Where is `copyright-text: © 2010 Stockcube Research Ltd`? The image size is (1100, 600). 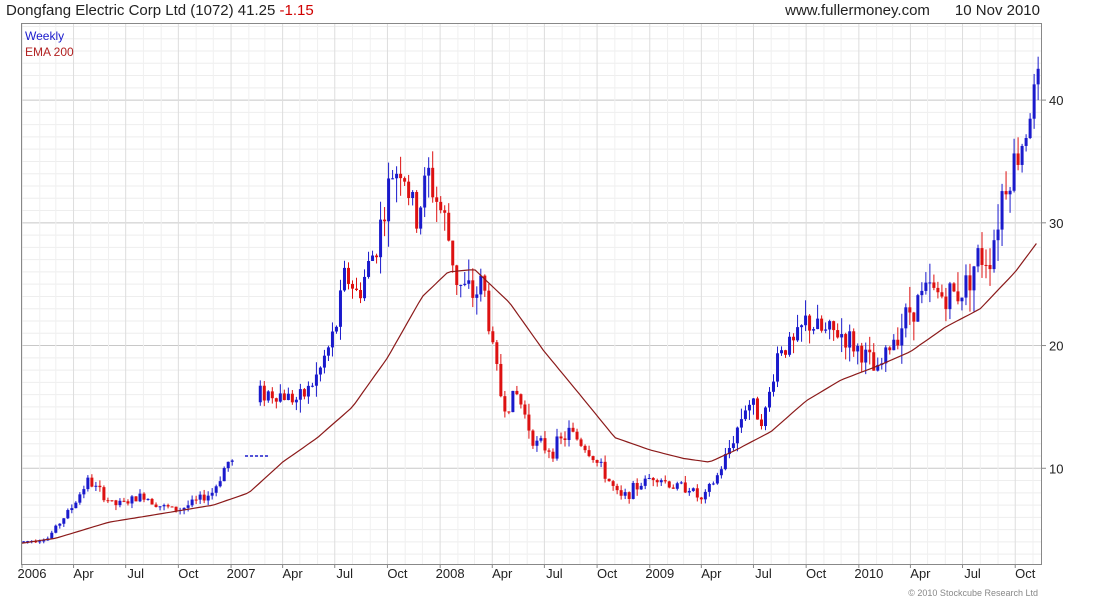 copyright-text: © 2010 Stockcube Research Ltd is located at coordinates (973, 593).